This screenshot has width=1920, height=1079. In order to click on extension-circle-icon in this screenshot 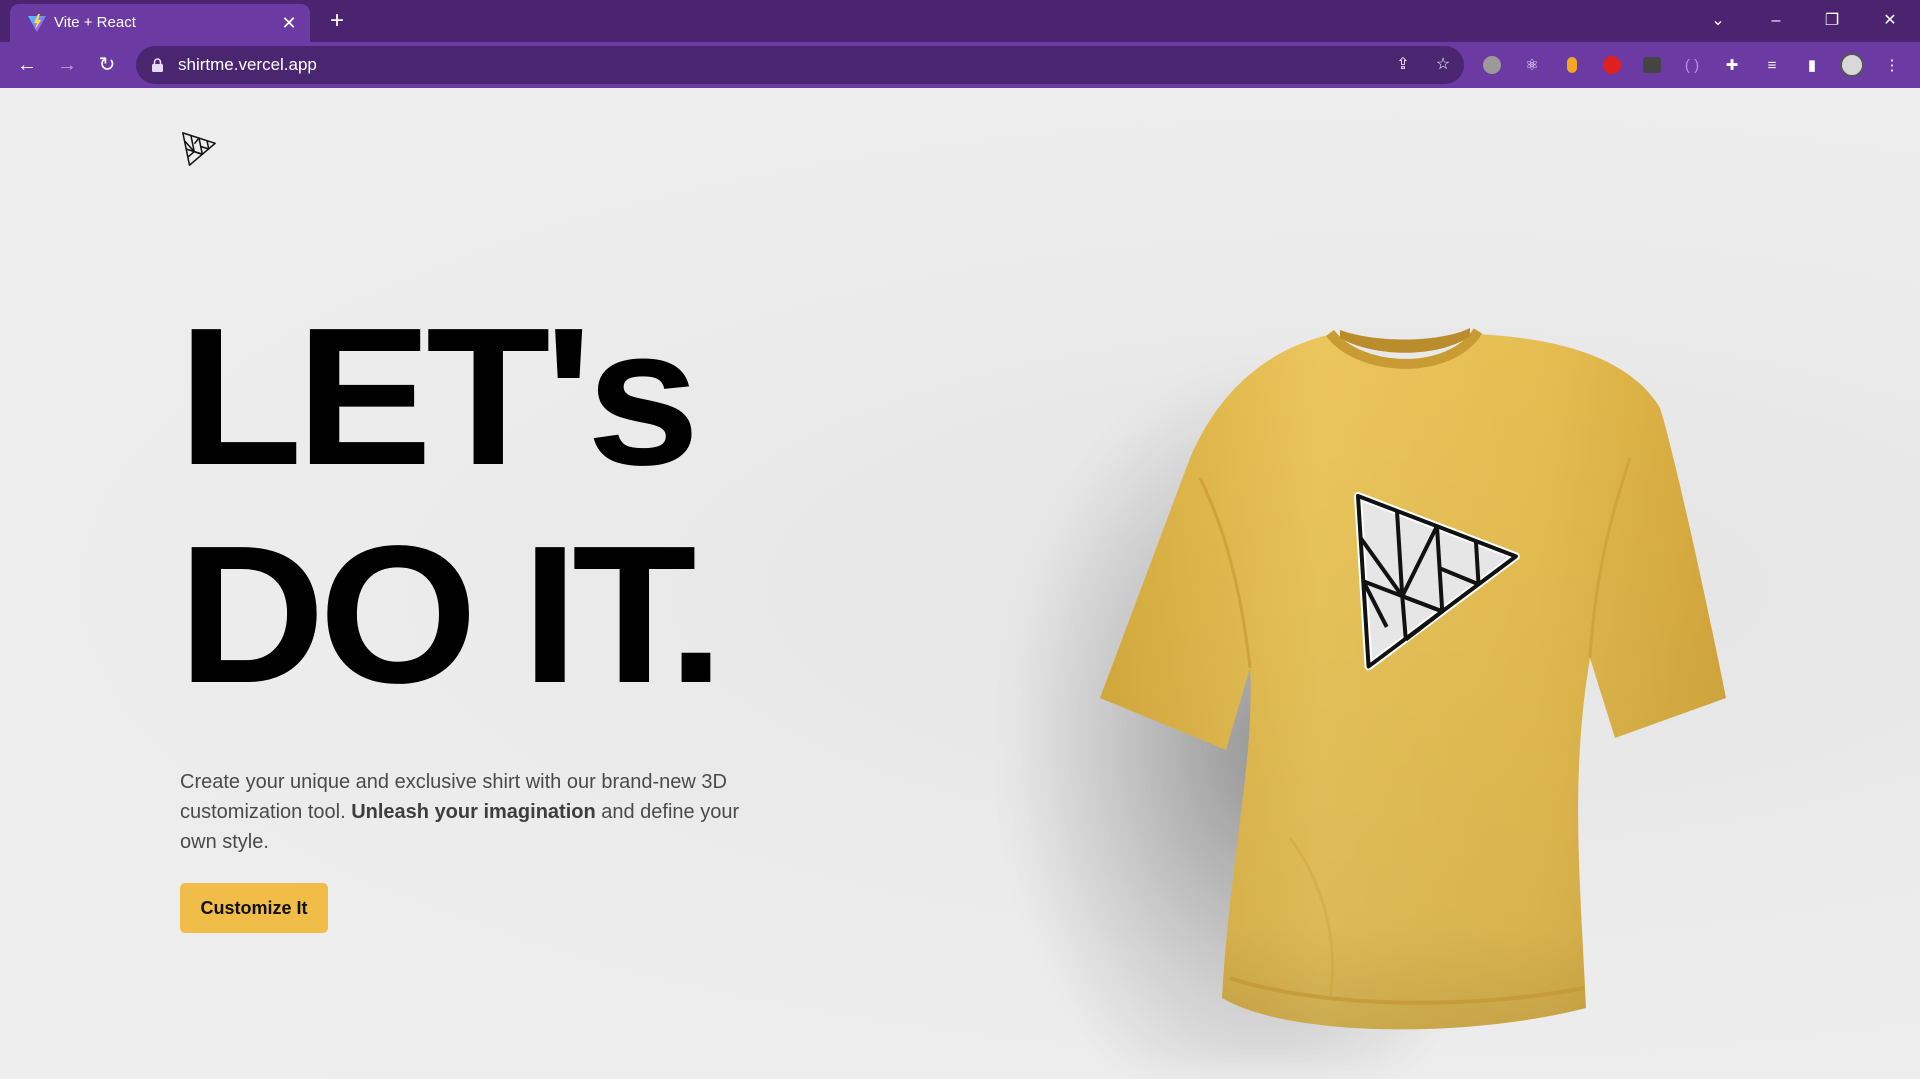, I will do `click(1492, 65)`.